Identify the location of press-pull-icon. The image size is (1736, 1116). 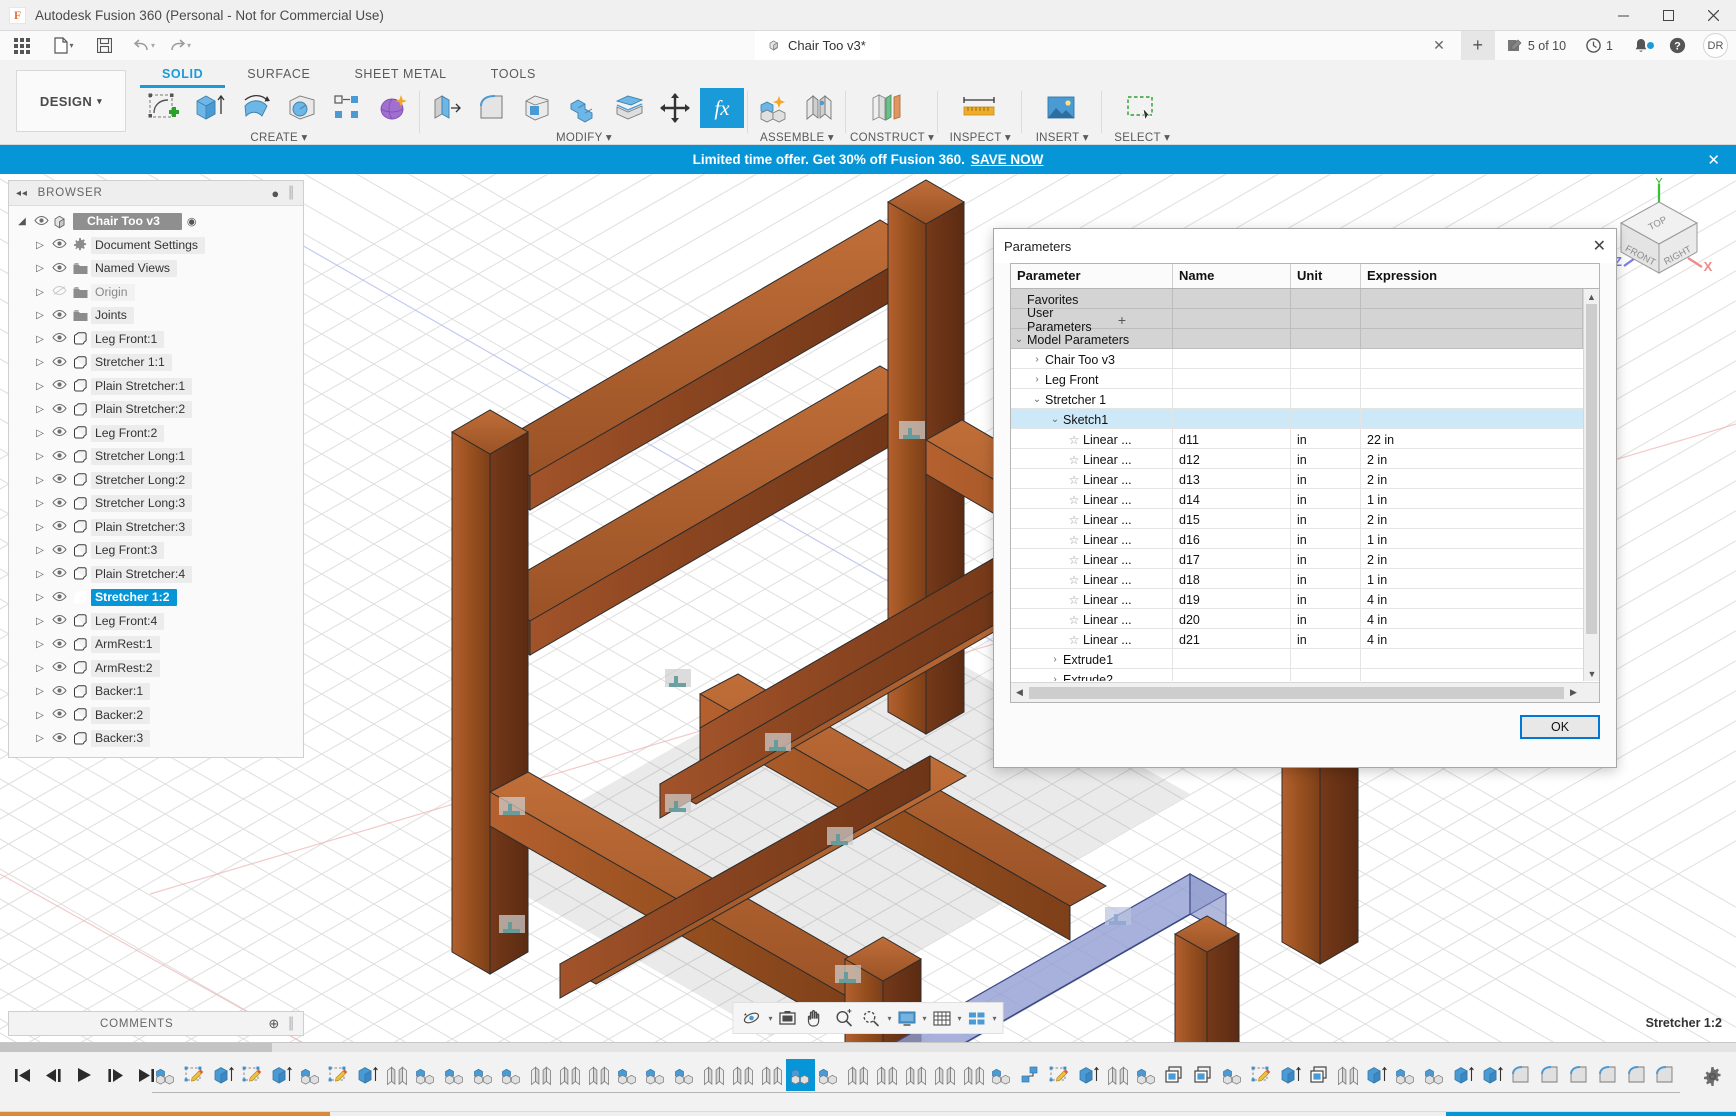
(446, 108).